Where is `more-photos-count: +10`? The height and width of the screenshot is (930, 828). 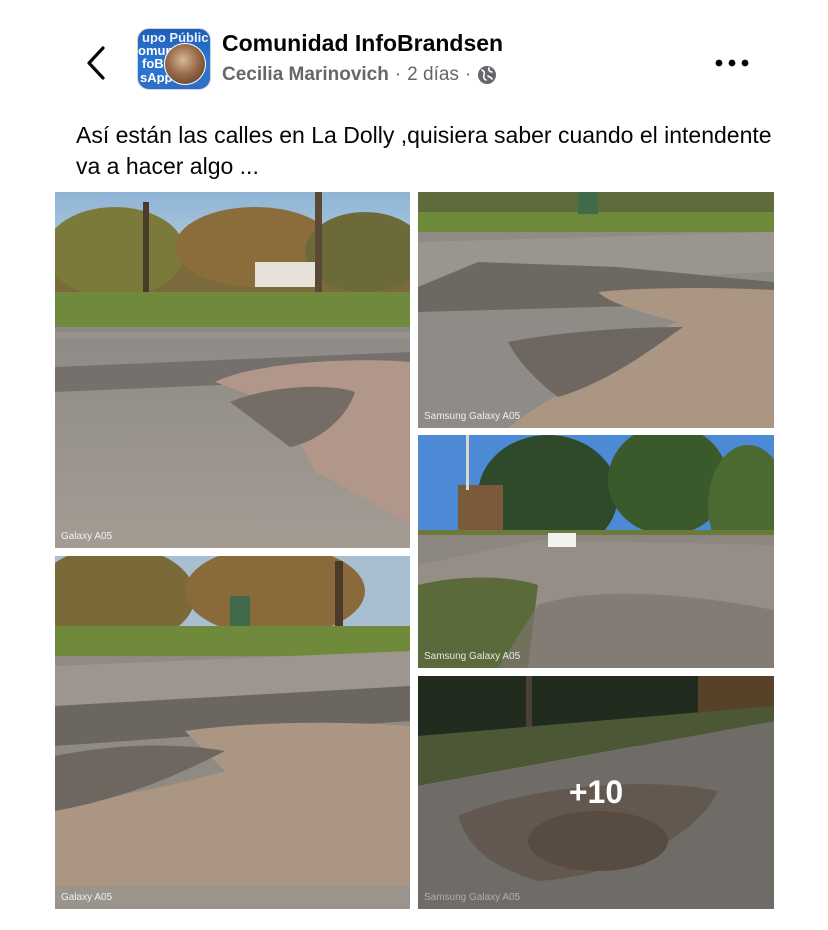 more-photos-count: +10 is located at coordinates (596, 792).